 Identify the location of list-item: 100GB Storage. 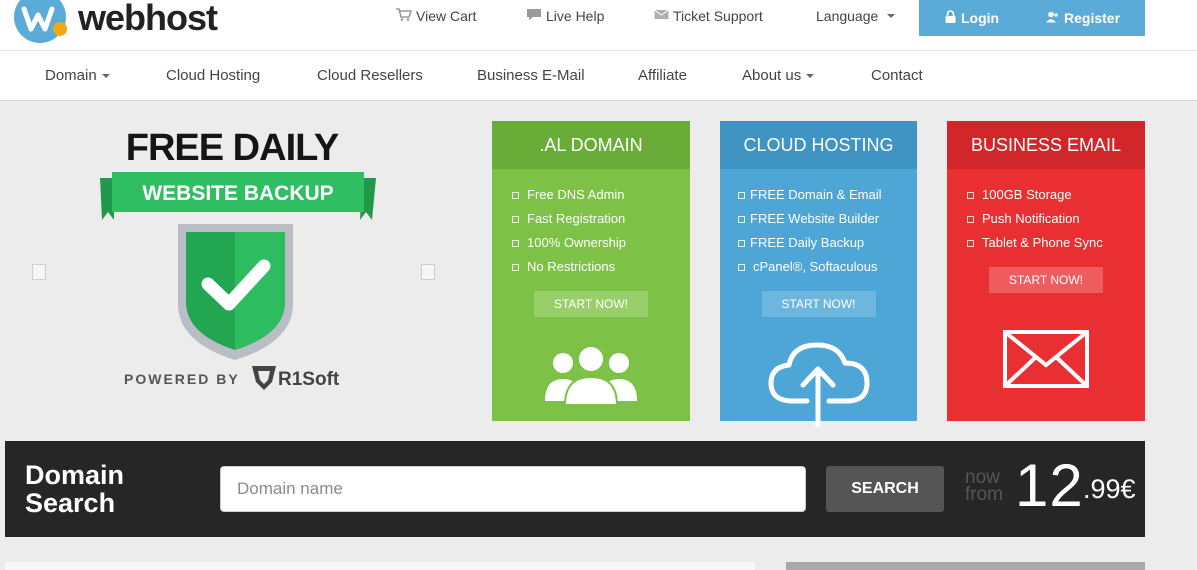
(1056, 195).